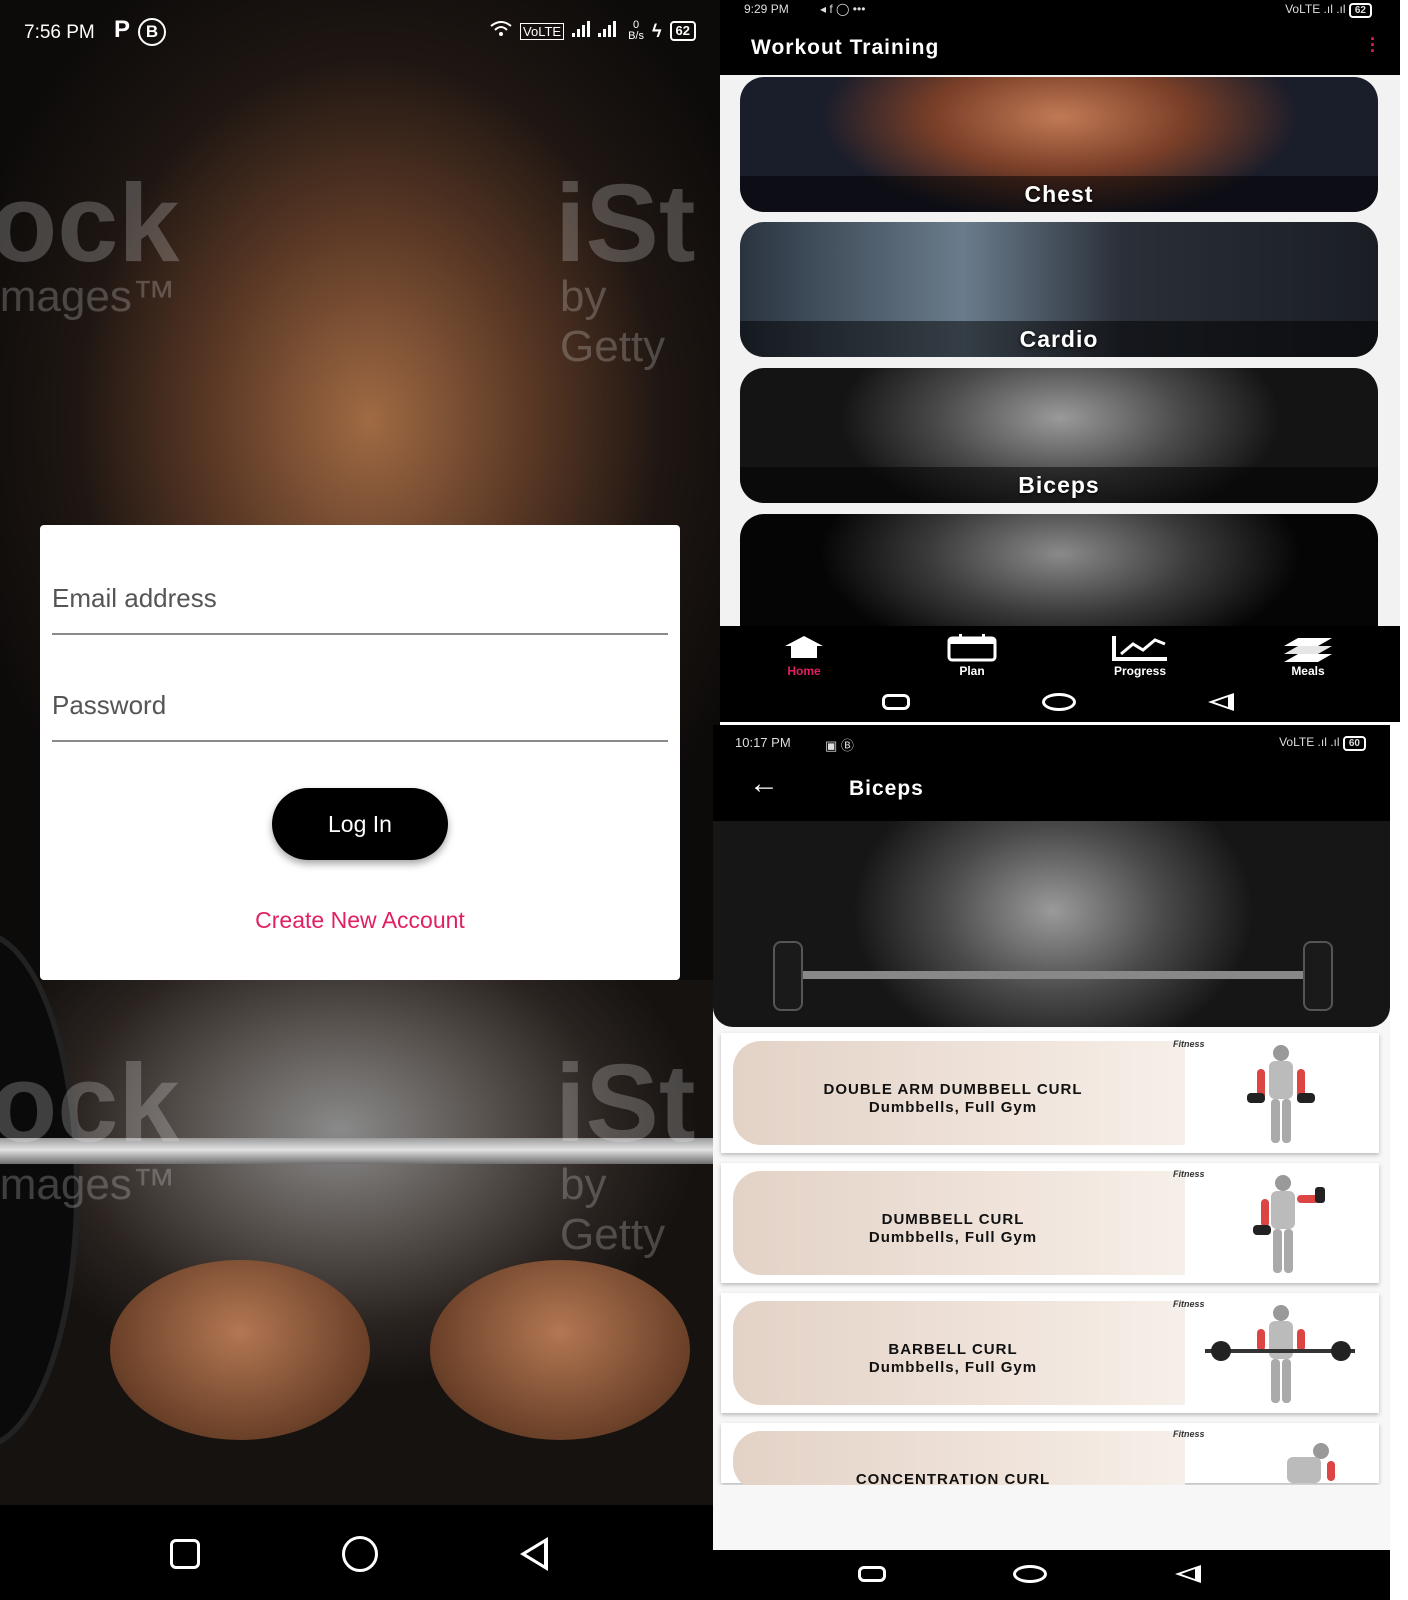 The height and width of the screenshot is (1600, 1408). Describe the element at coordinates (1308, 649) in the screenshot. I see `meals-icon` at that location.